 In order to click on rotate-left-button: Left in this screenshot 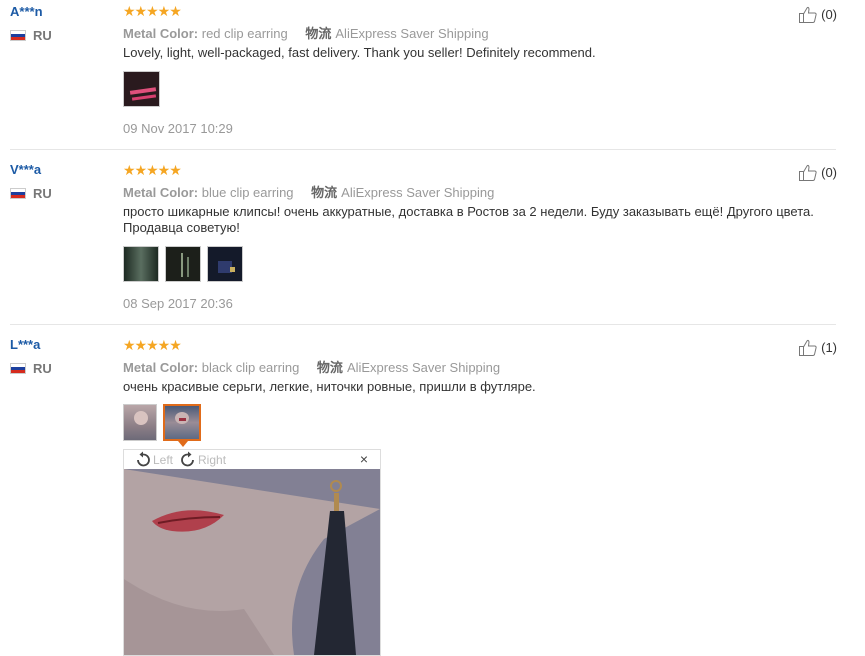, I will do `click(153, 460)`.